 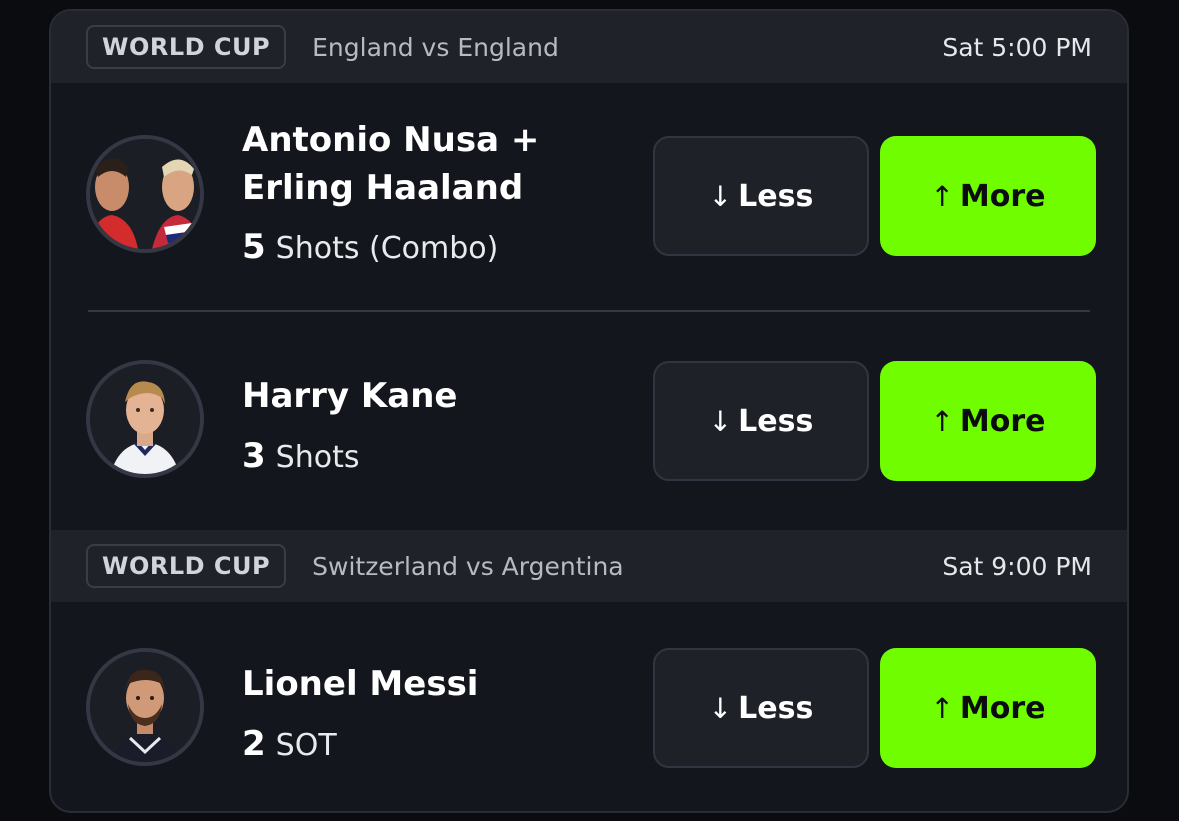 I want to click on stat-label: SOT, so click(x=306, y=745).